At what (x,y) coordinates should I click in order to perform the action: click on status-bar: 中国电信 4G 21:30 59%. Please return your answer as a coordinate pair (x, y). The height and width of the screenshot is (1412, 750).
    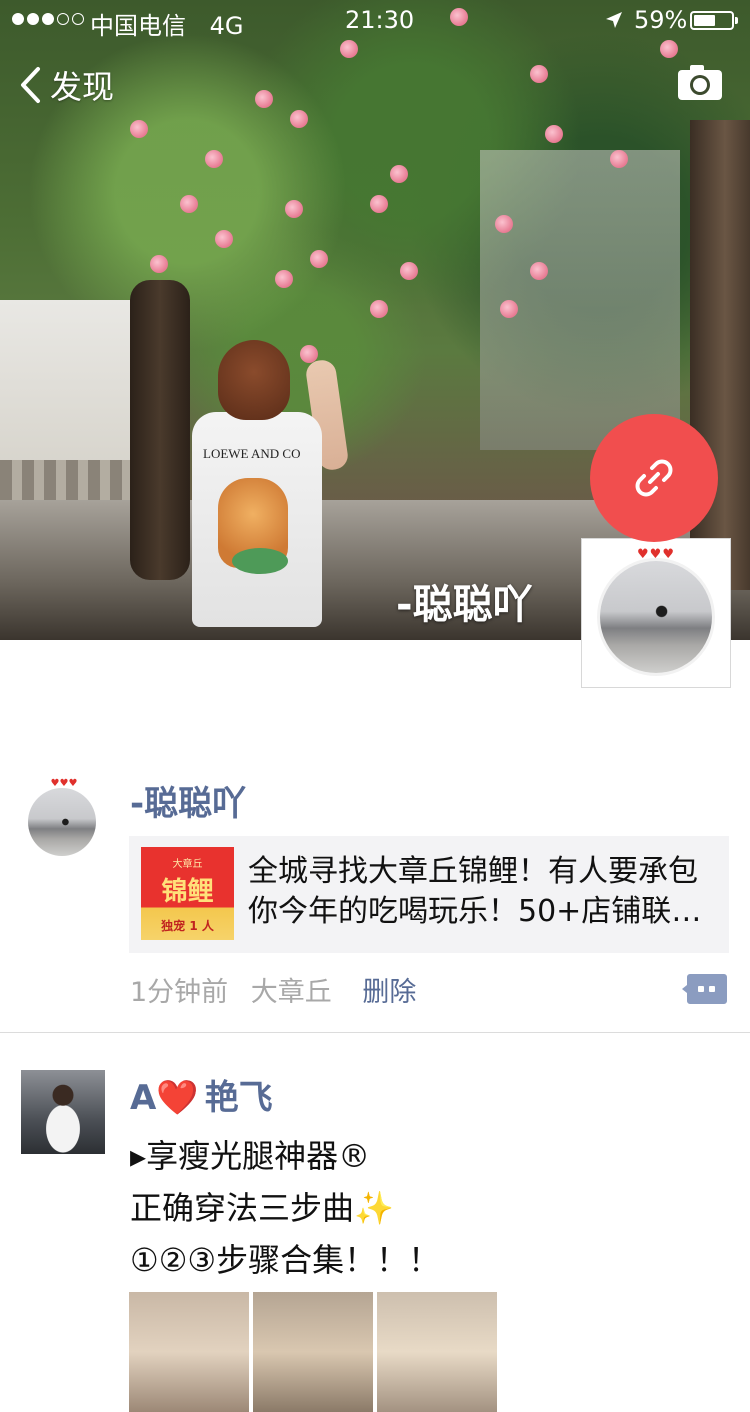
    Looking at the image, I should click on (375, 20).